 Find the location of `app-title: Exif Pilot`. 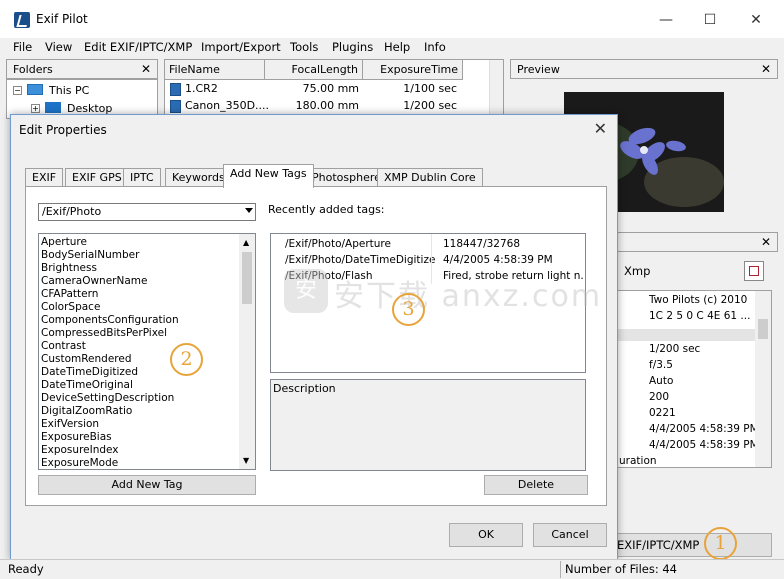

app-title: Exif Pilot is located at coordinates (62, 19).